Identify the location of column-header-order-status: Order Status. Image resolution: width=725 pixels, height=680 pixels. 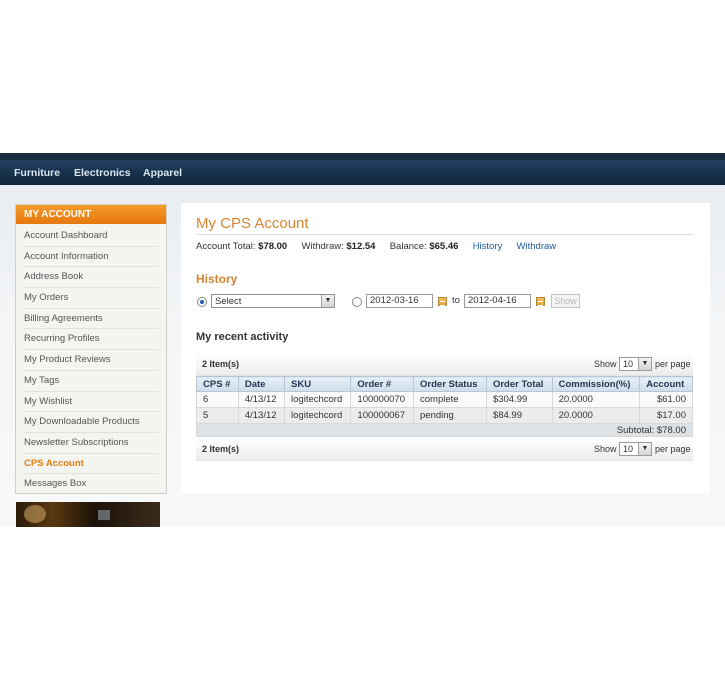
(450, 384).